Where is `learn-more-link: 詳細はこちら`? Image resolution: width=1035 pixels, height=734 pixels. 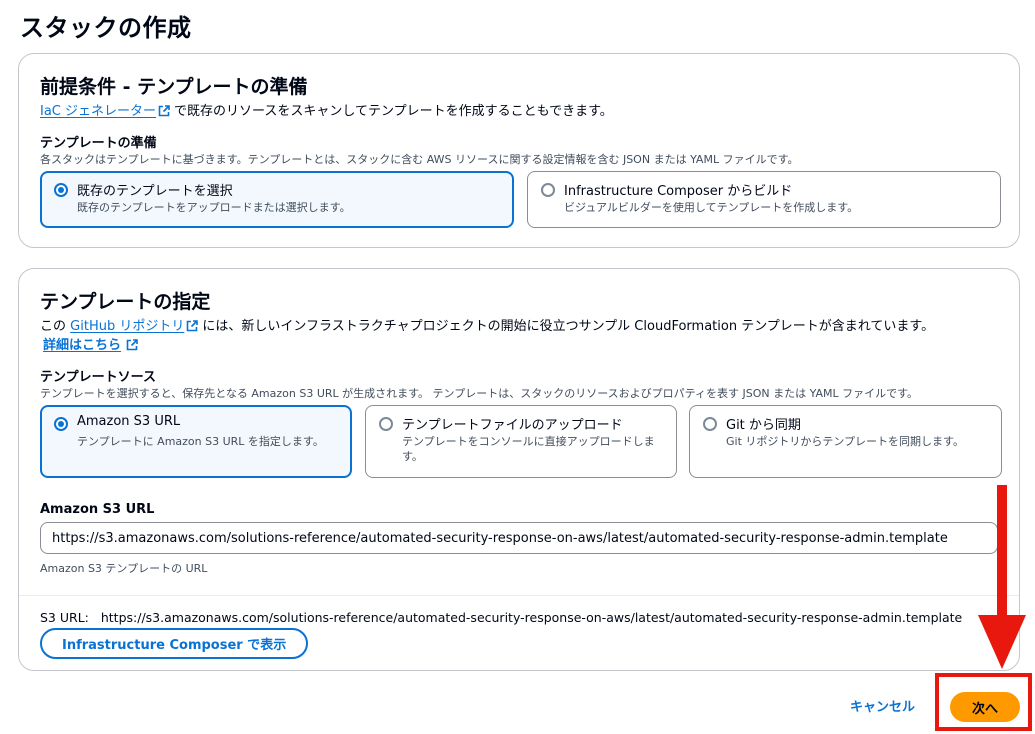
learn-more-link: 詳細はこちら is located at coordinates (82, 345).